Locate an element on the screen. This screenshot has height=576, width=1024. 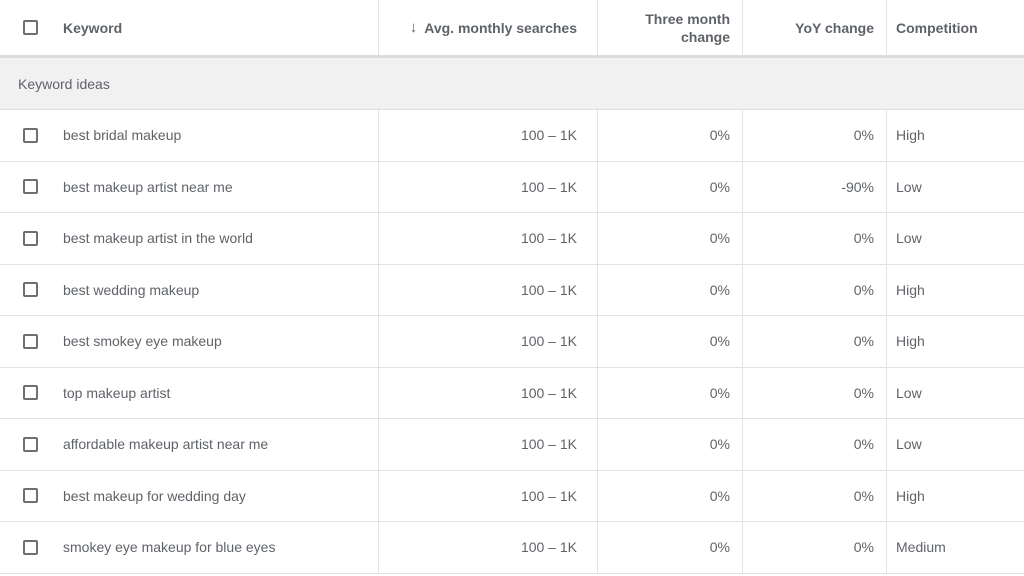
column-header-keyword: Keyword is located at coordinates (218, 27).